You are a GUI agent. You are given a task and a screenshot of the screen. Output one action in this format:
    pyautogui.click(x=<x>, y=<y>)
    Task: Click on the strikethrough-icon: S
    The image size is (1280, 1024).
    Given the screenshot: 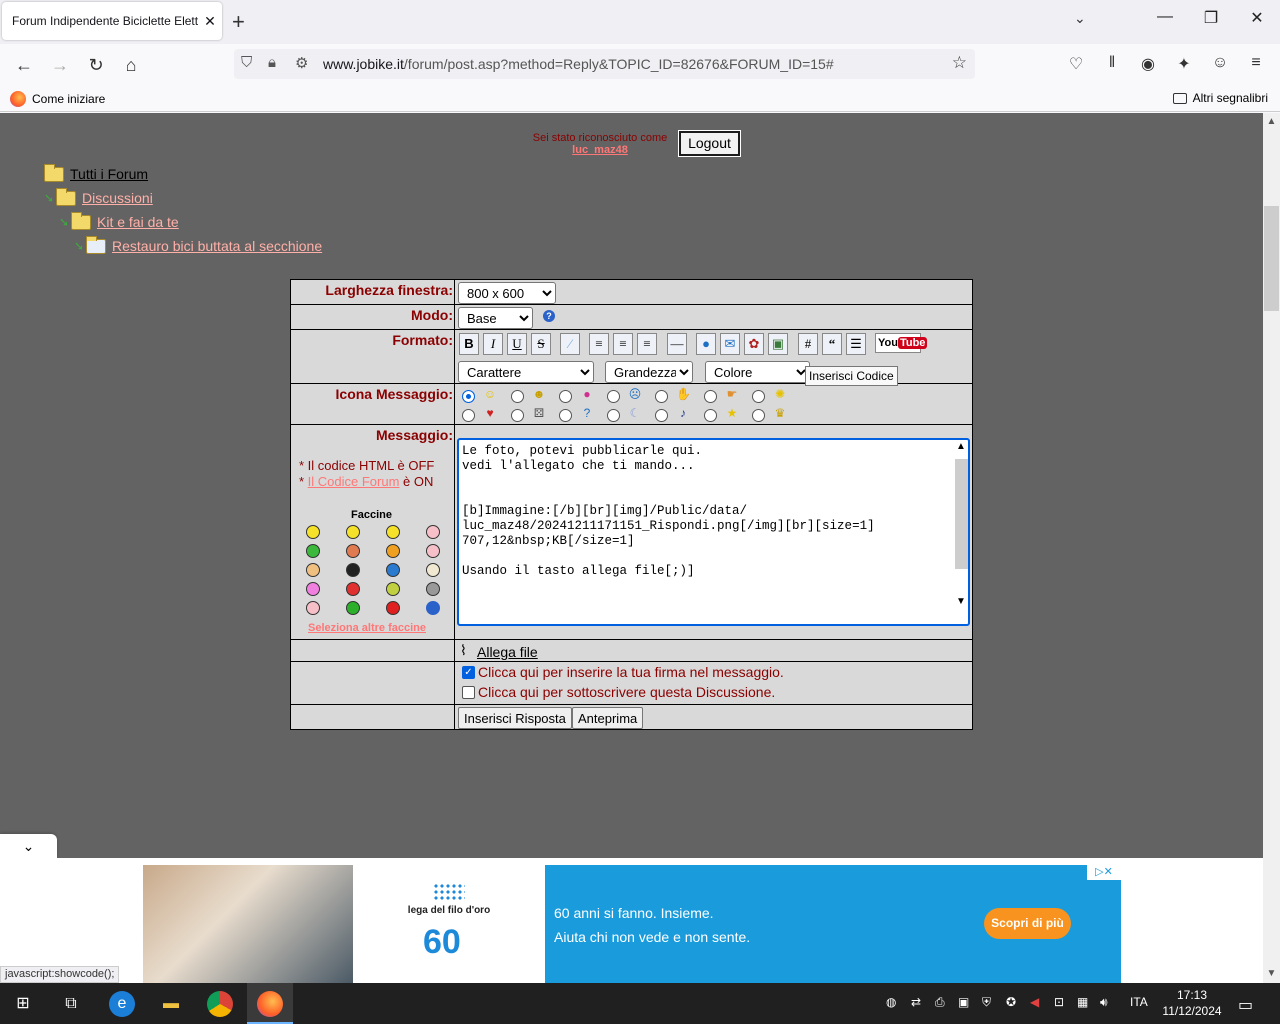 What is the action you would take?
    pyautogui.click(x=541, y=344)
    